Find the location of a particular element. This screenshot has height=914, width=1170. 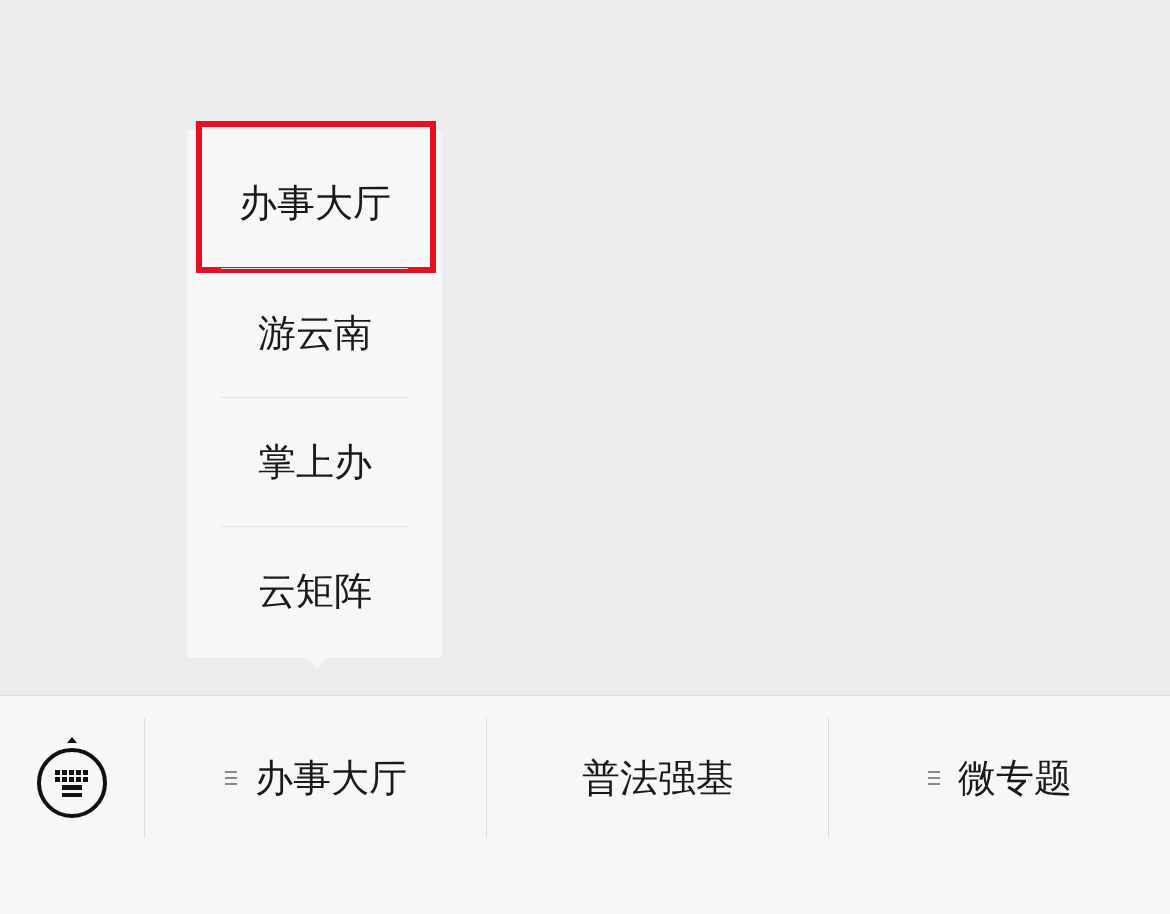

keyboard-icon is located at coordinates (72, 778).